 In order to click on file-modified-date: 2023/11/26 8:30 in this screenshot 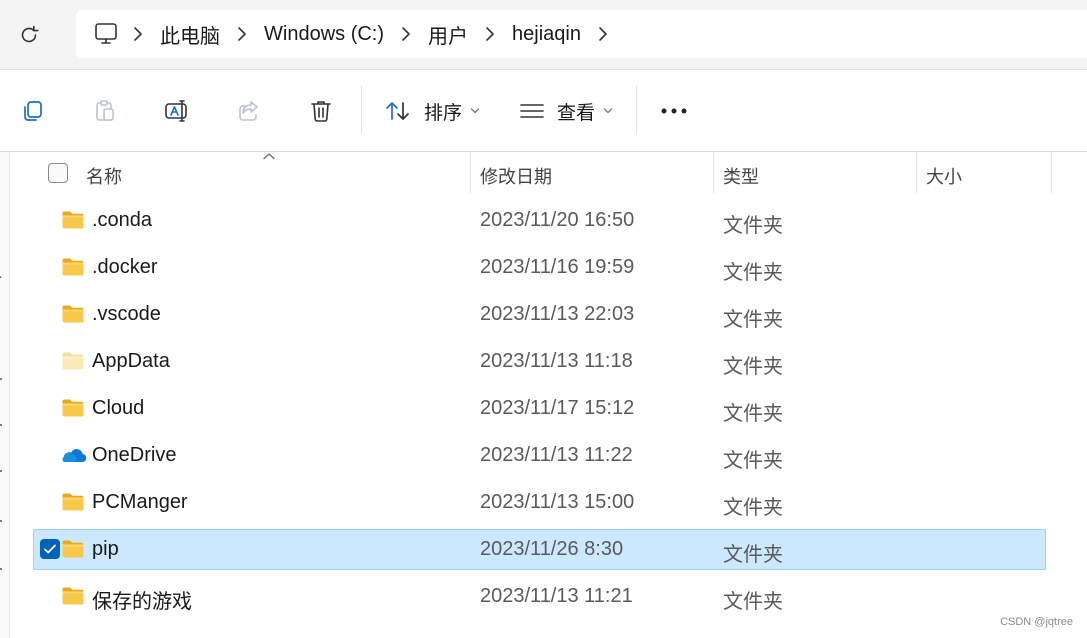, I will do `click(552, 549)`.